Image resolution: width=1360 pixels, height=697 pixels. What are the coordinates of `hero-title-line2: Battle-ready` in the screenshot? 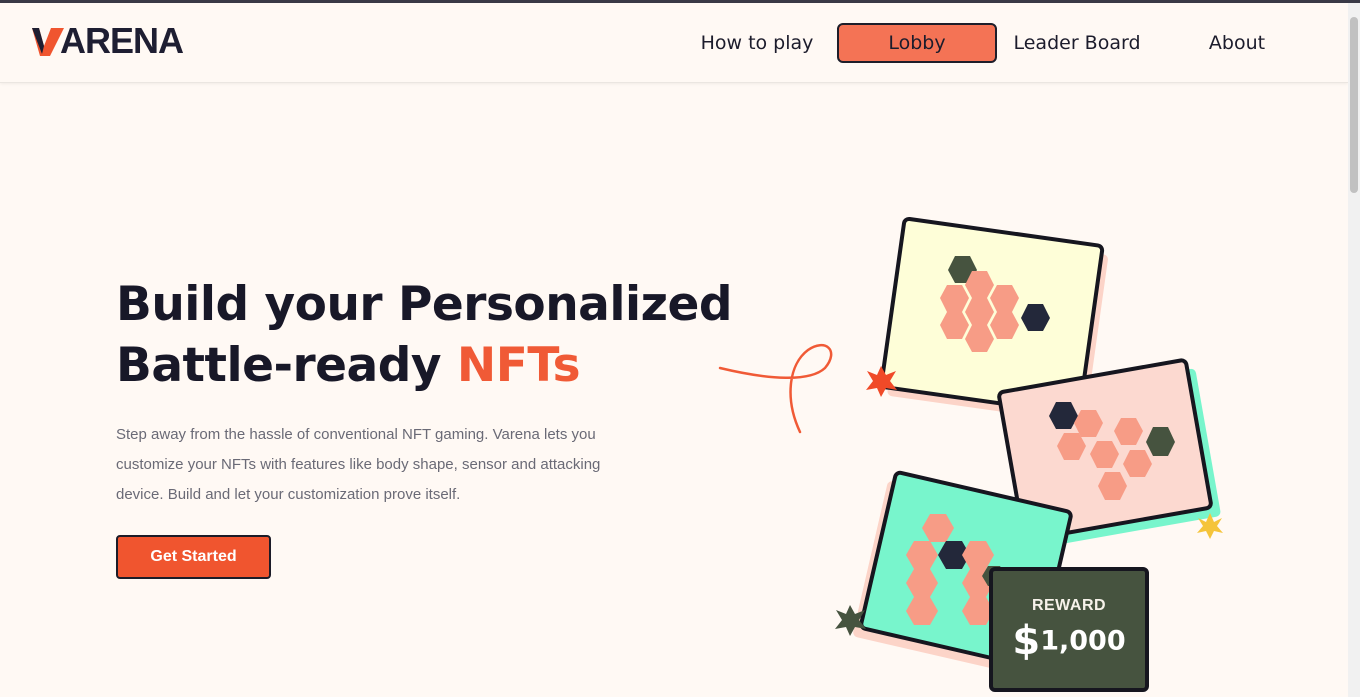 It's located at (286, 365).